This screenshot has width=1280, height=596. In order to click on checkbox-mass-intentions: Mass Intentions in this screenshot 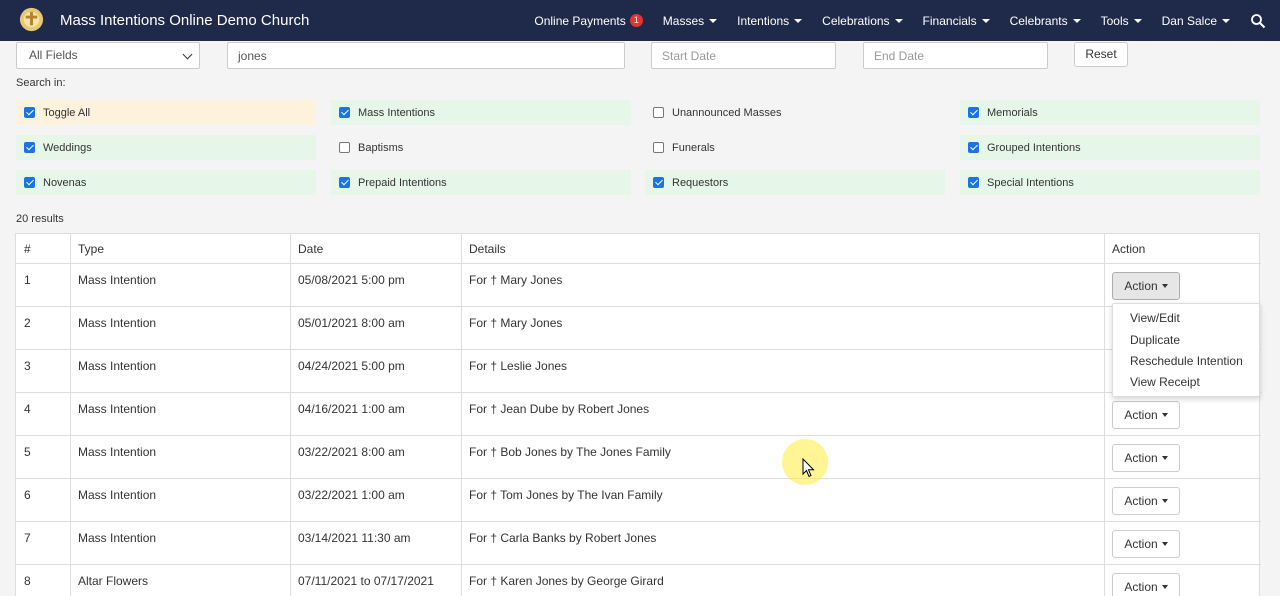, I will do `click(481, 112)`.